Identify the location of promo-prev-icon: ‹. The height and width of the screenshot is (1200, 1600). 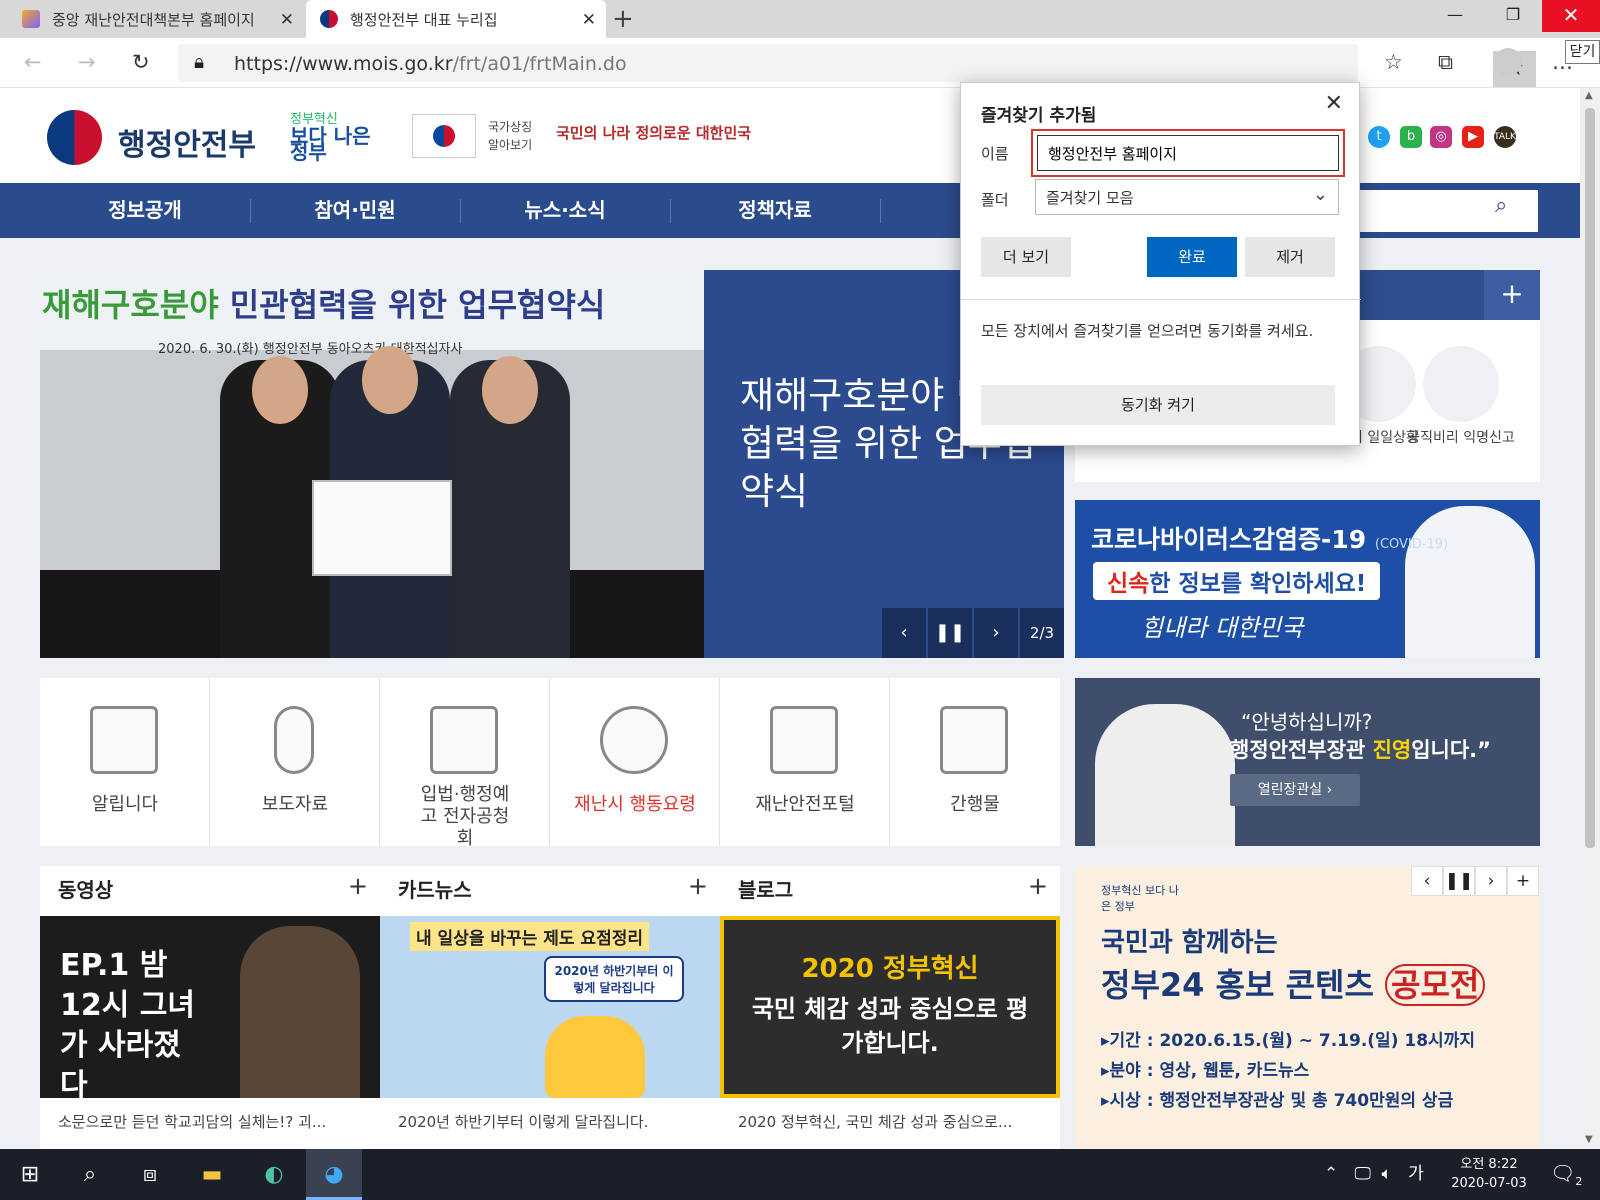
(1427, 881).